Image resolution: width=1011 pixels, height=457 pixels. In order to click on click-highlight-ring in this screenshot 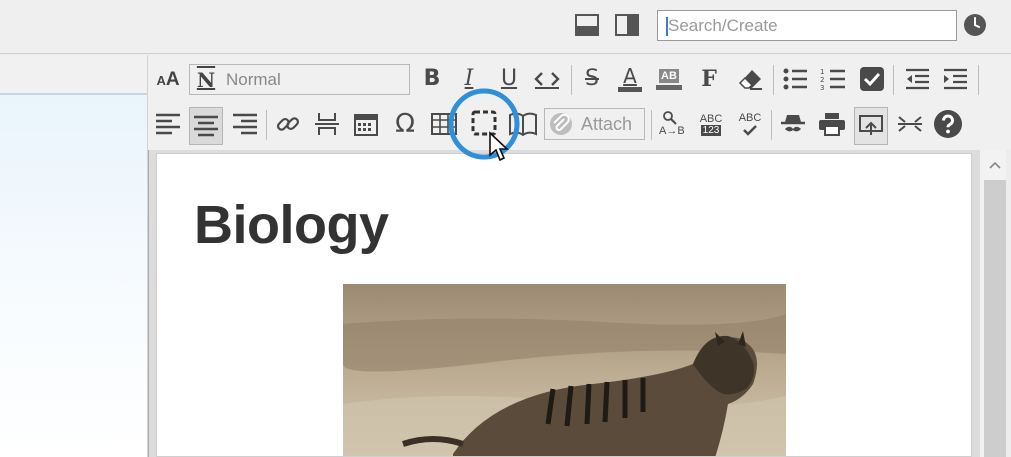, I will do `click(484, 124)`.